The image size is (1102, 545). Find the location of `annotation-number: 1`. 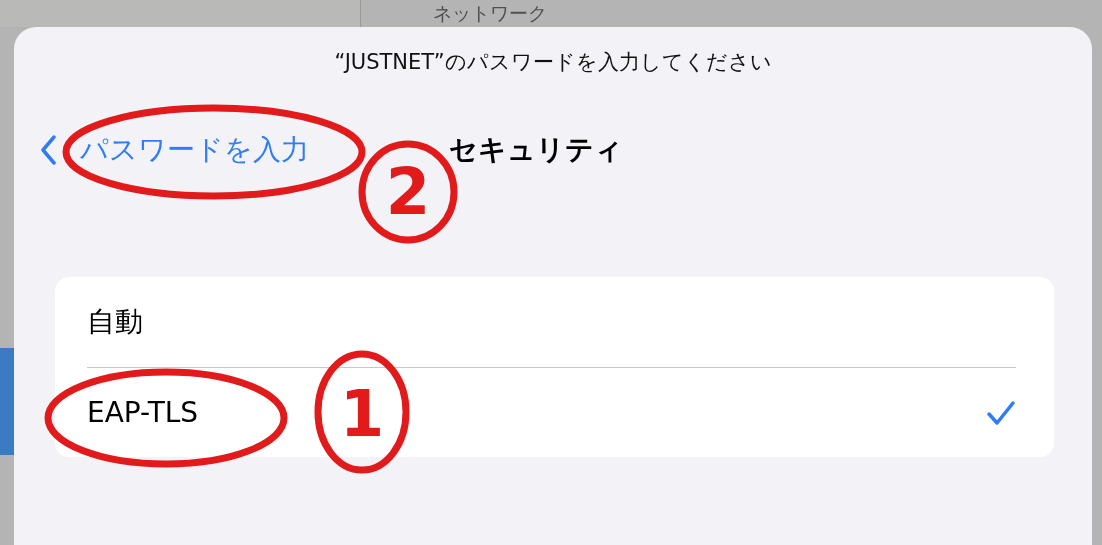

annotation-number: 1 is located at coordinates (362, 414).